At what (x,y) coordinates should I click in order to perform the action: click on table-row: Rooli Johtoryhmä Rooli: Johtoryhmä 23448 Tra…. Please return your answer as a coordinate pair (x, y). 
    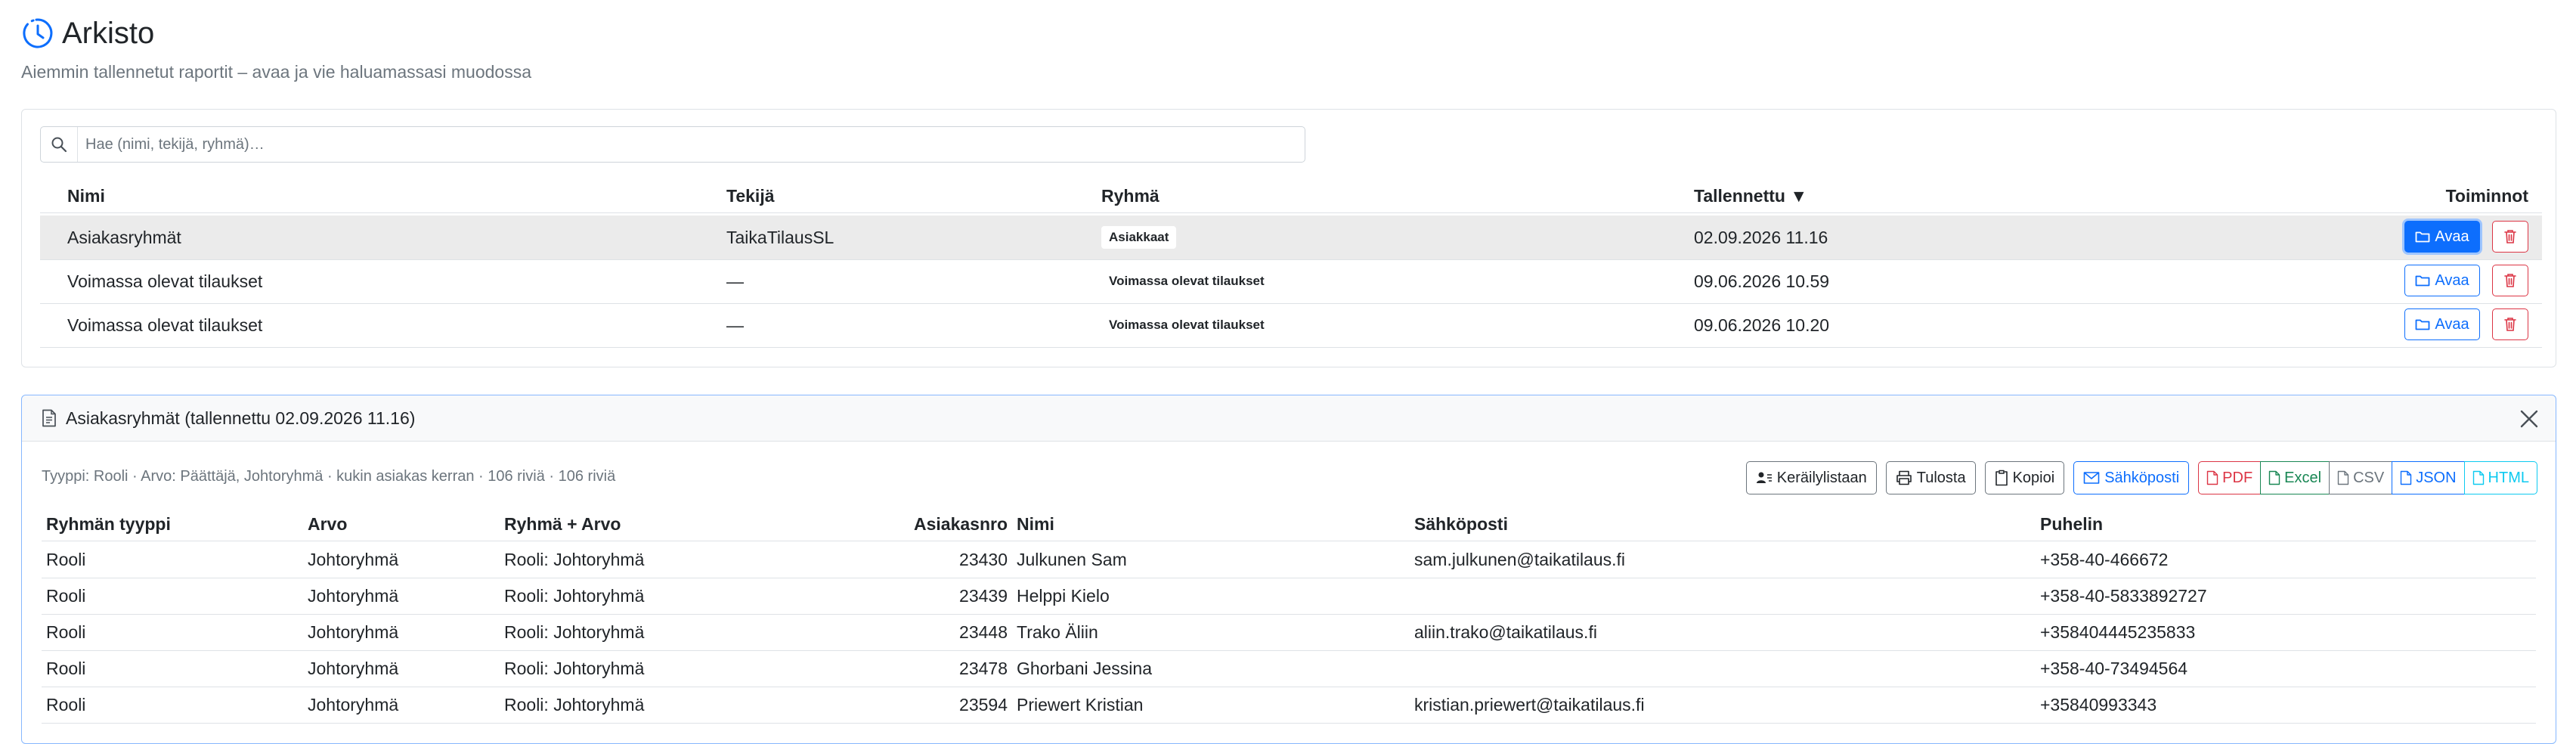
    Looking at the image, I should click on (1289, 632).